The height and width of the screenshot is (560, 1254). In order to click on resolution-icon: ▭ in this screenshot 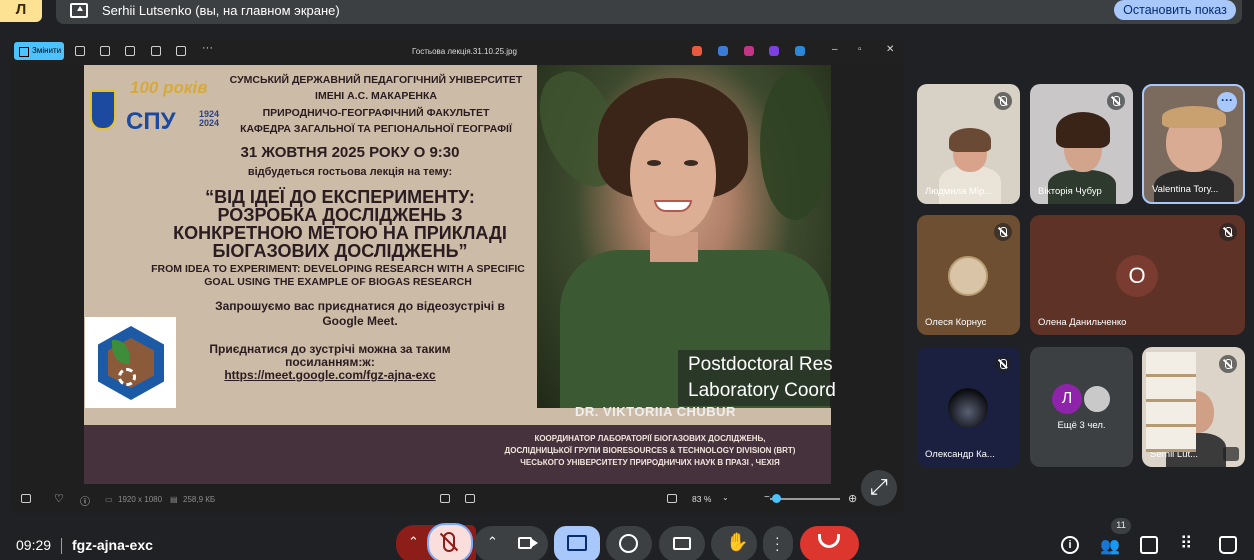, I will do `click(109, 499)`.